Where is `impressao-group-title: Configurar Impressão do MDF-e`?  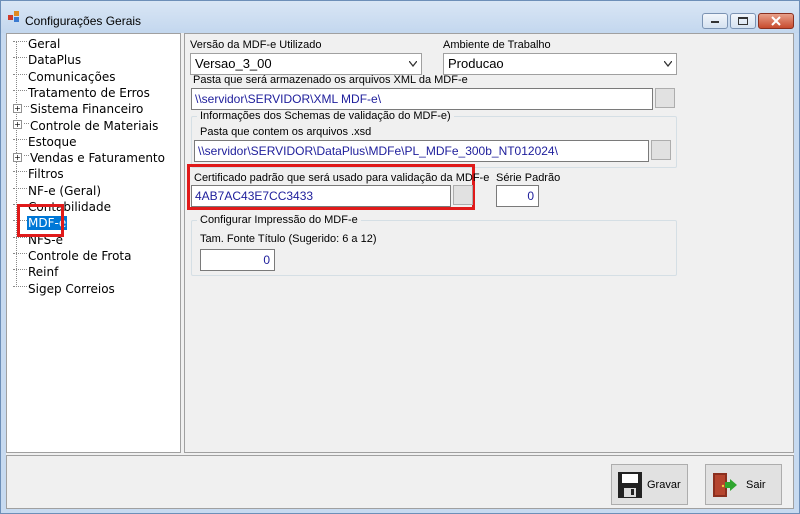 impressao-group-title: Configurar Impressão do MDF-e is located at coordinates (279, 220).